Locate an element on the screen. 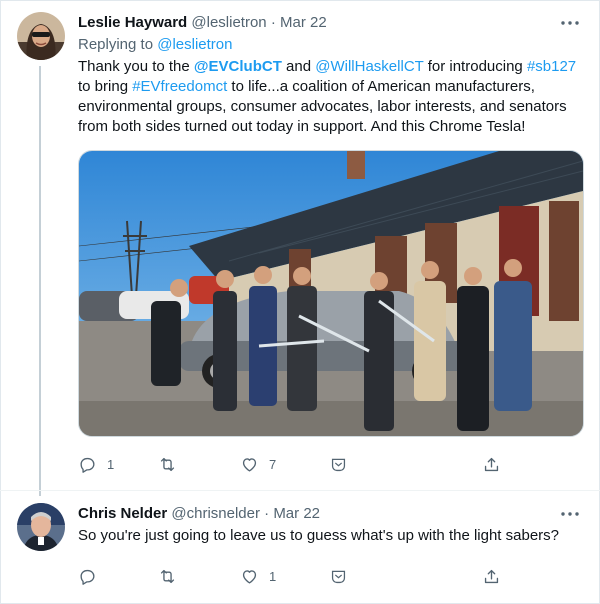 The width and height of the screenshot is (600, 604). tweet-header: Leslie Hayward @leslietron · Mar 22 is located at coordinates (331, 23).